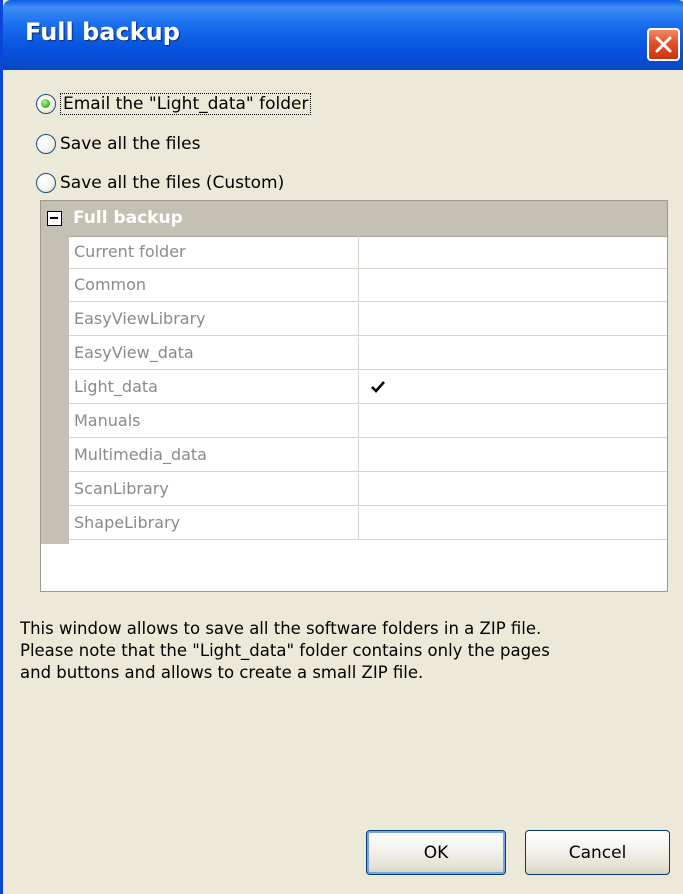  What do you see at coordinates (130, 144) in the screenshot?
I see `option-label: Save all the files` at bounding box center [130, 144].